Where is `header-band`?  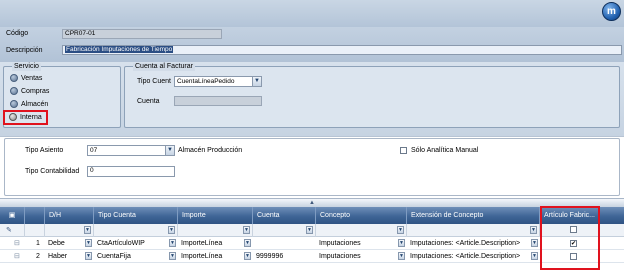
header-band is located at coordinates (312, 13).